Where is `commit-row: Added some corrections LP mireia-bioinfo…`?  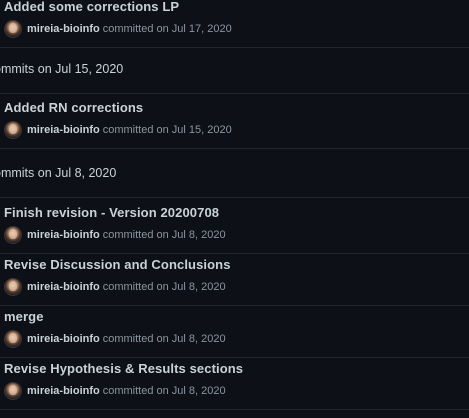
commit-row: Added some corrections LP mireia-bioinfo… is located at coordinates (234, 24).